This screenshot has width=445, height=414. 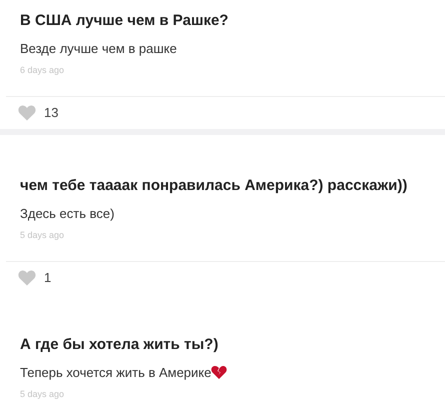 I want to click on answer-text: Здесь есть все), so click(x=67, y=213).